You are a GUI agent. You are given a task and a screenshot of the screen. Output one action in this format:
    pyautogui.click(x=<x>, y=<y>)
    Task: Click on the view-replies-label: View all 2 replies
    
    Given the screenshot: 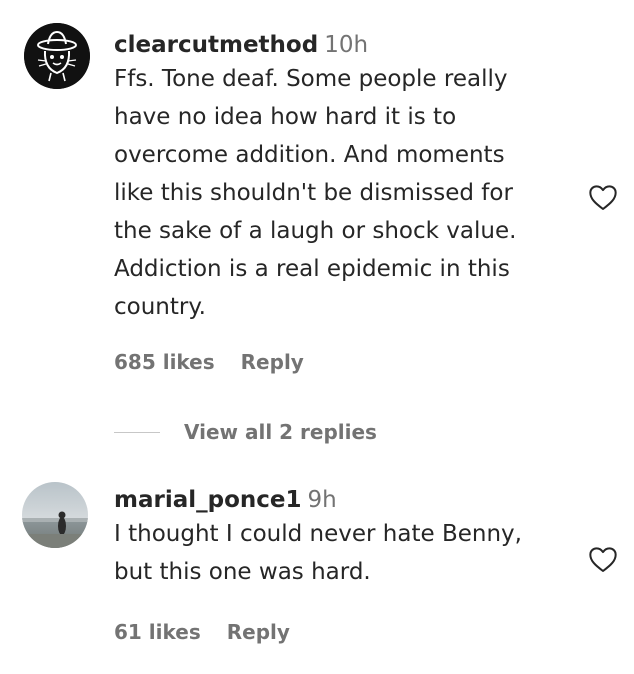 What is the action you would take?
    pyautogui.click(x=280, y=432)
    